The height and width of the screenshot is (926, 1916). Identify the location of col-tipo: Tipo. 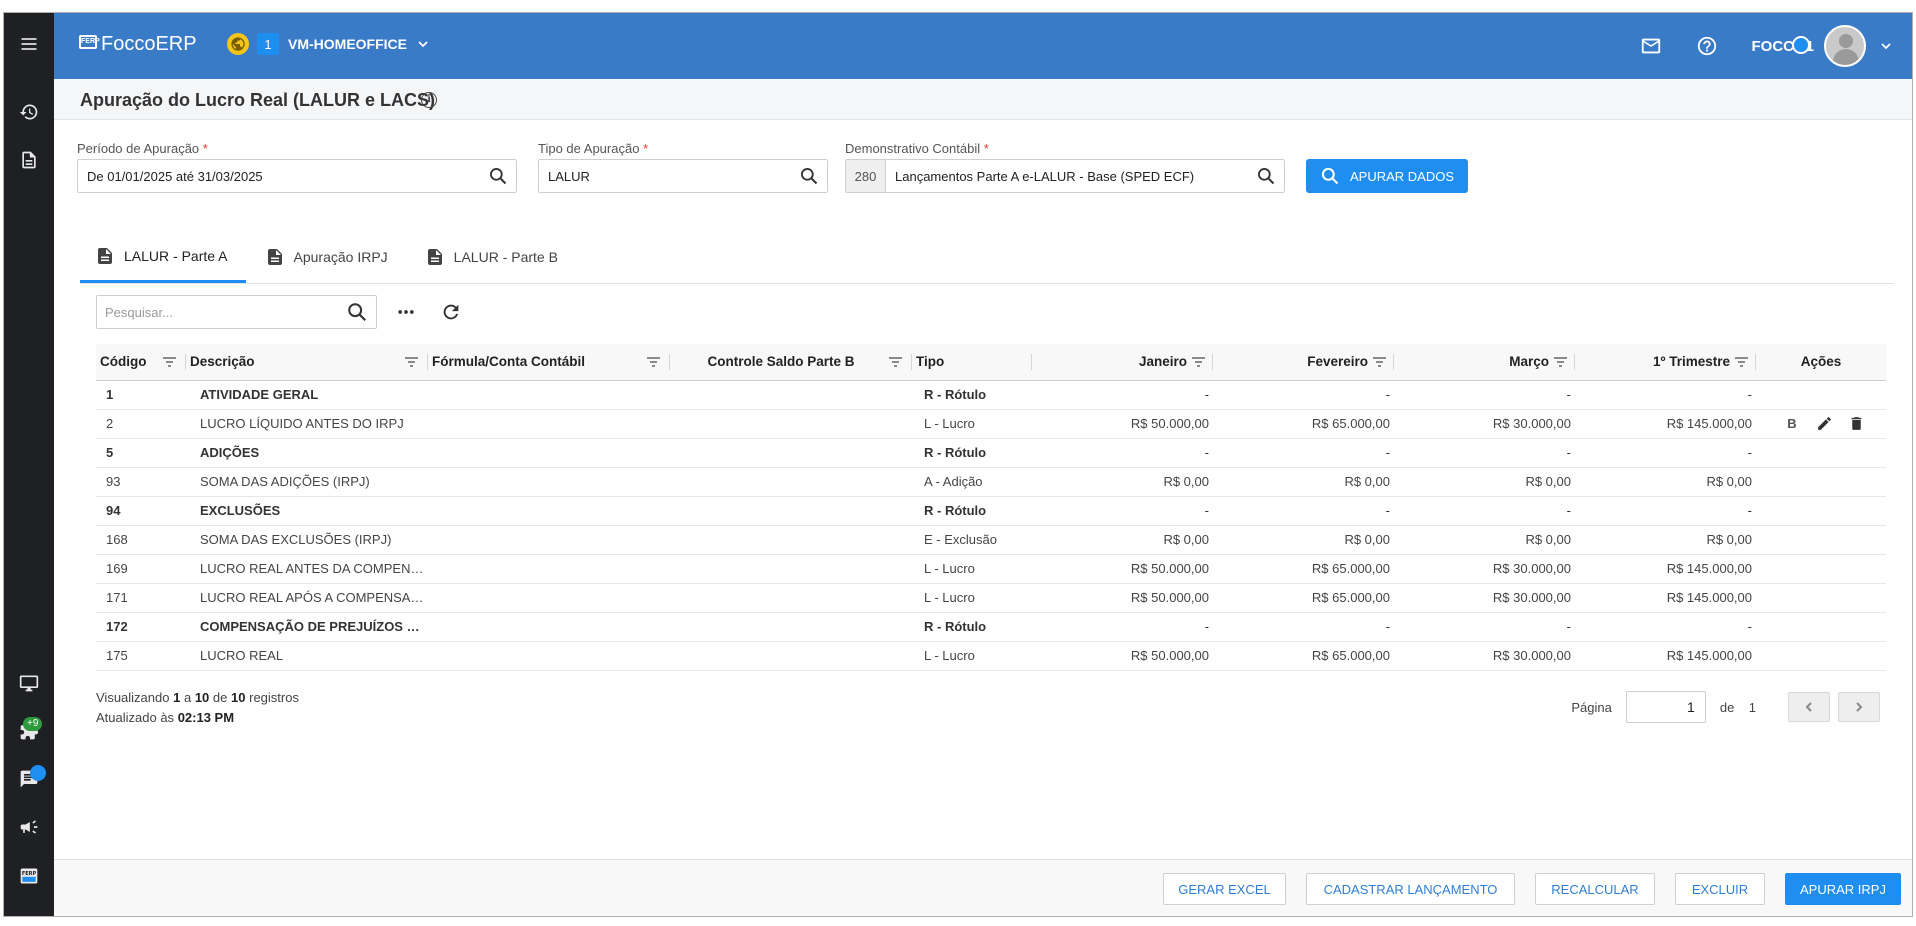
(972, 362).